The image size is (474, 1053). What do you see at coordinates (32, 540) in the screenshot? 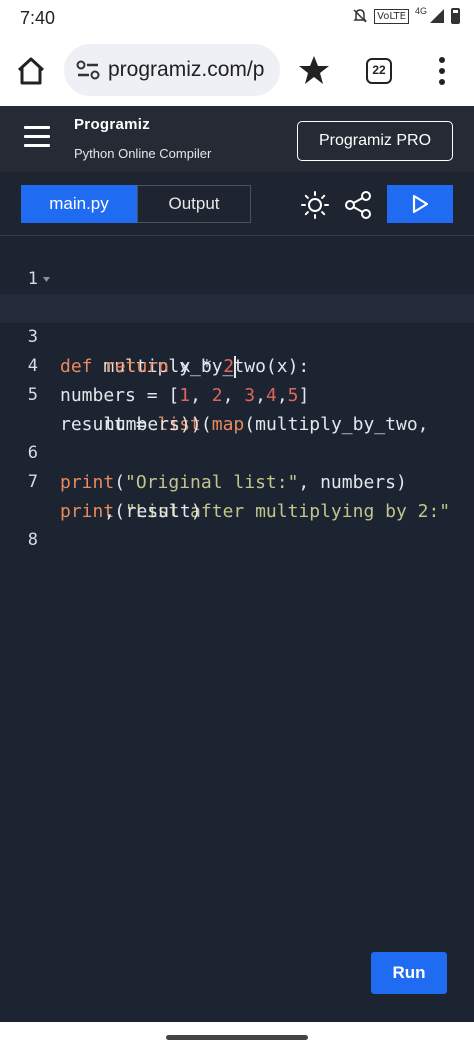
I see `line-number: 8` at bounding box center [32, 540].